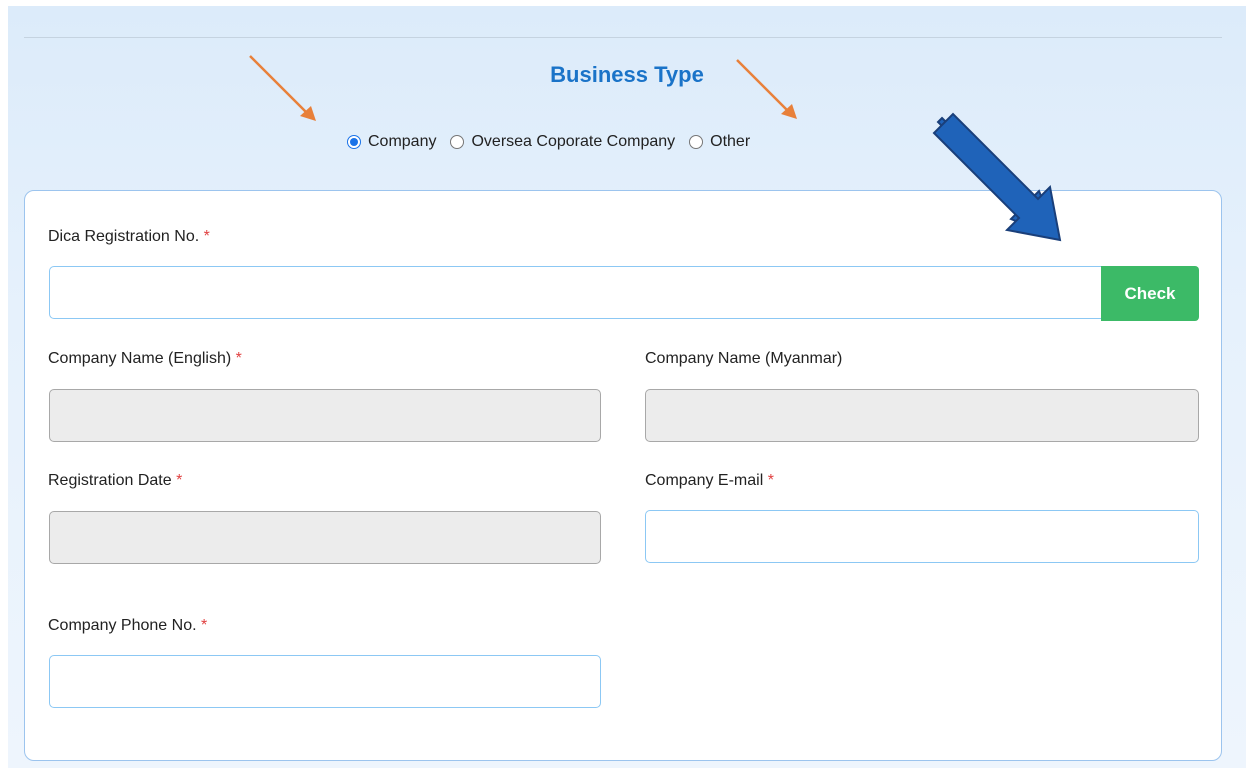 The image size is (1254, 774). Describe the element at coordinates (145, 358) in the screenshot. I see `company-name-english-label: Company Name (English) *` at that location.